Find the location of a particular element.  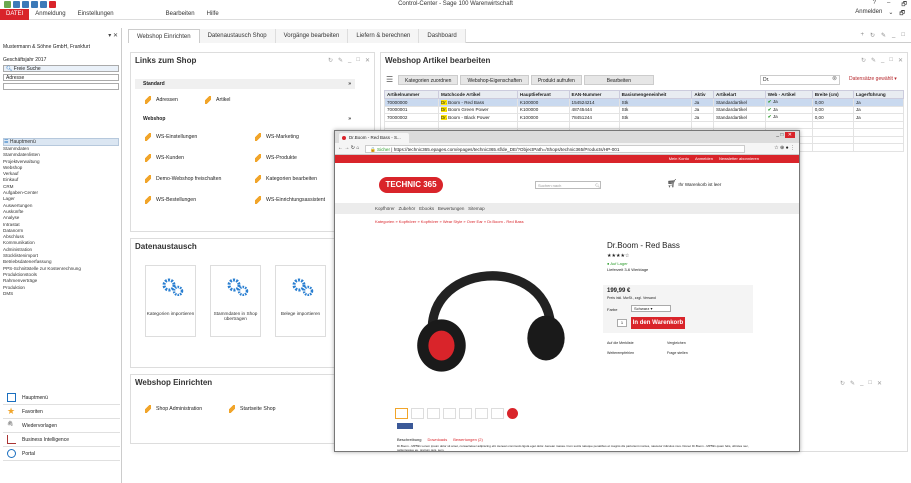

headphones-image is located at coordinates (490, 311).